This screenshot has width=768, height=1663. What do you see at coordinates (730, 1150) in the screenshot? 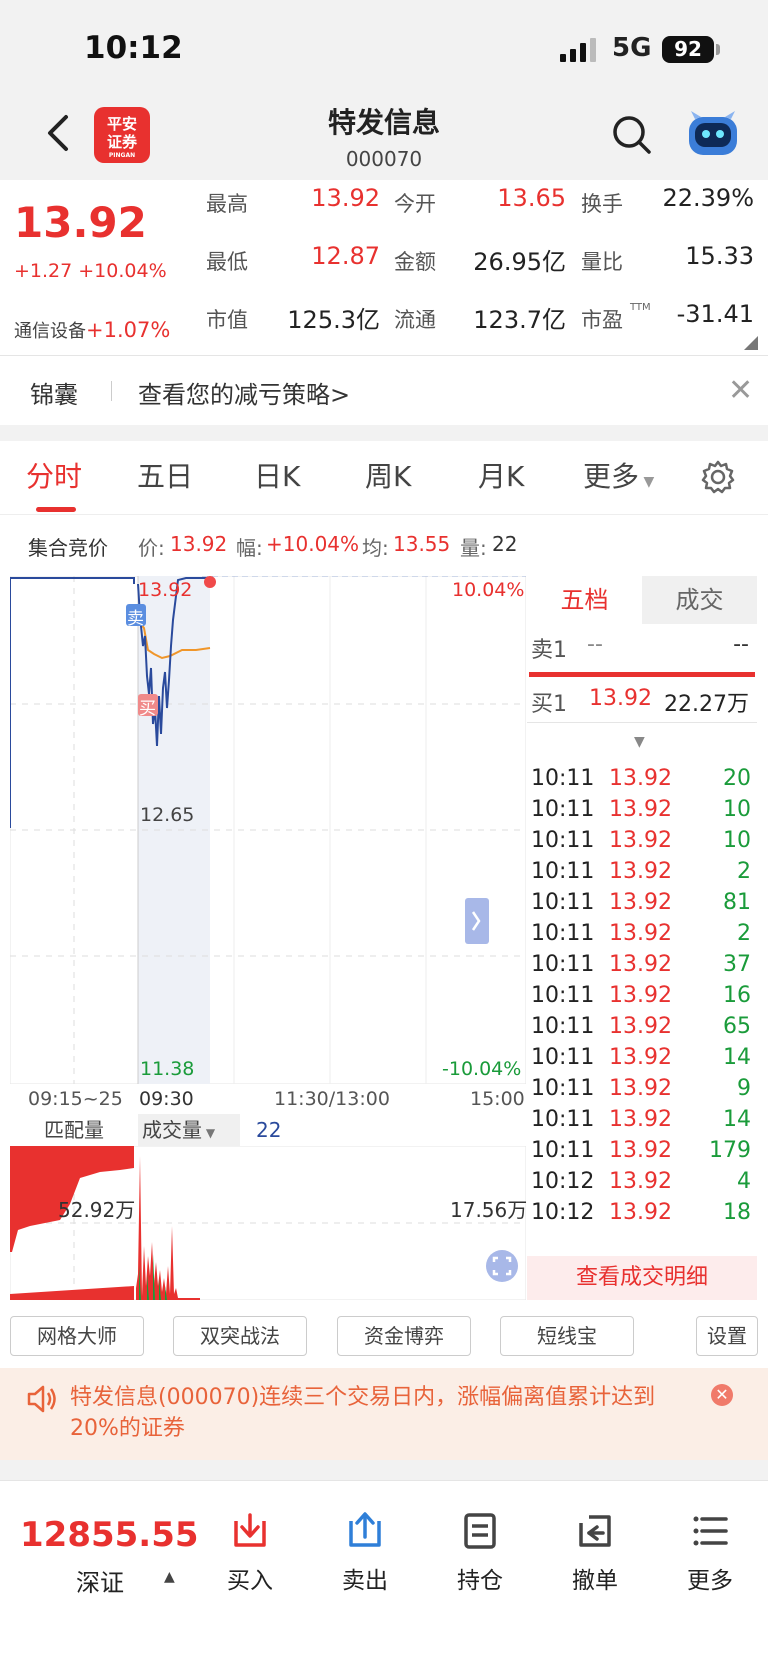
I see `tick-volume: 179` at bounding box center [730, 1150].